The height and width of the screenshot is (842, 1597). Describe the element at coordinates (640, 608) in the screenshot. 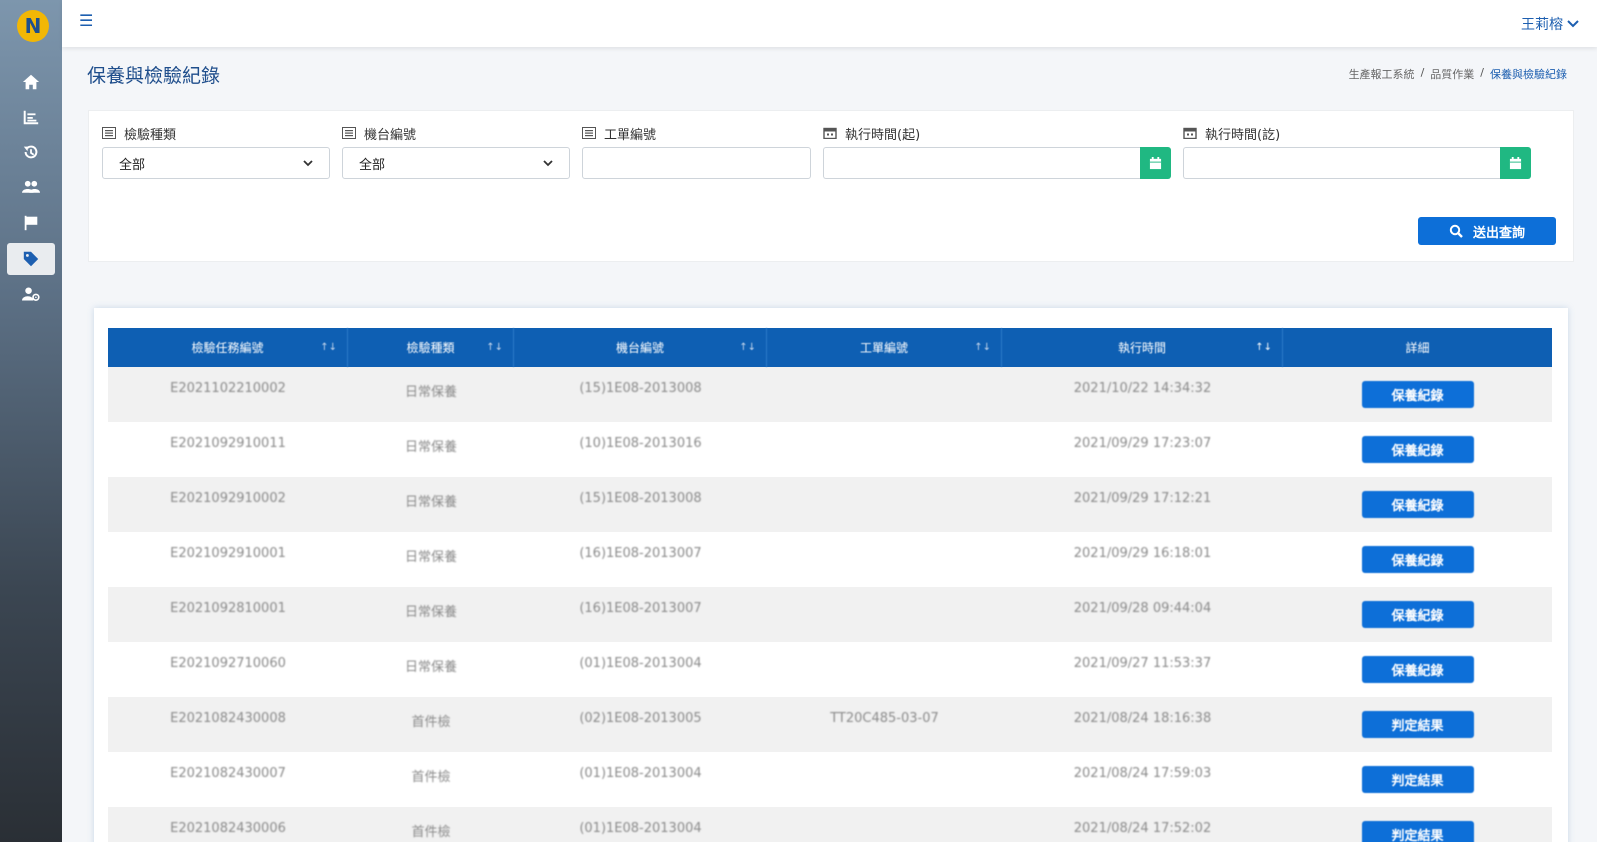

I see `cell-machine-no: (16)1E08-2013007` at that location.